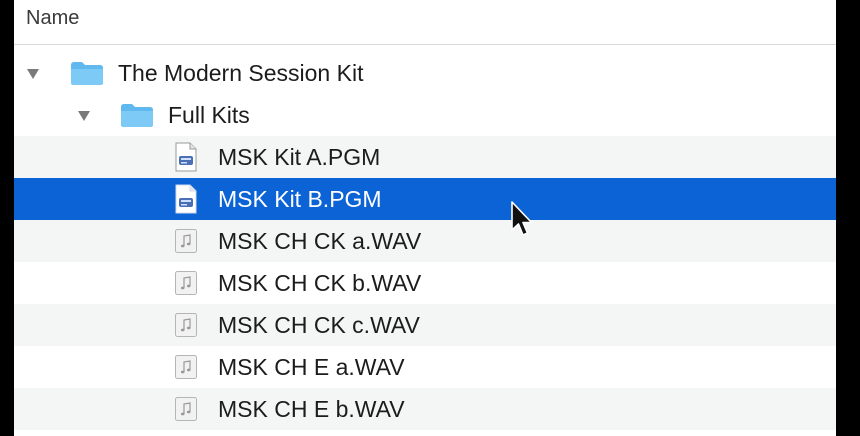  Describe the element at coordinates (241, 73) in the screenshot. I see `row-label: The Modern Session Kit` at that location.